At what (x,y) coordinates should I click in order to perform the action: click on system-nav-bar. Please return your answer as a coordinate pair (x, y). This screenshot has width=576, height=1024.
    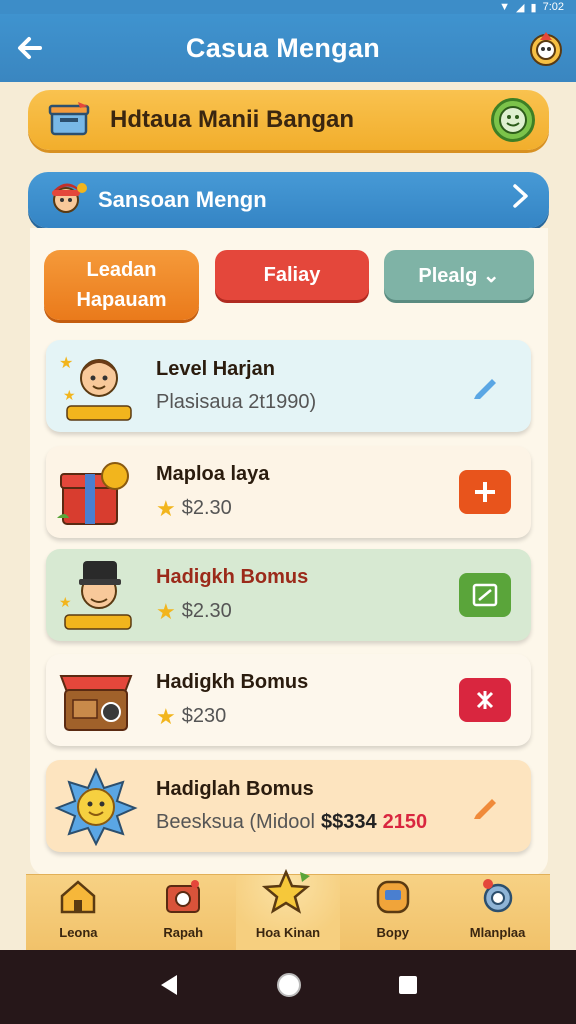
    Looking at the image, I should click on (288, 987).